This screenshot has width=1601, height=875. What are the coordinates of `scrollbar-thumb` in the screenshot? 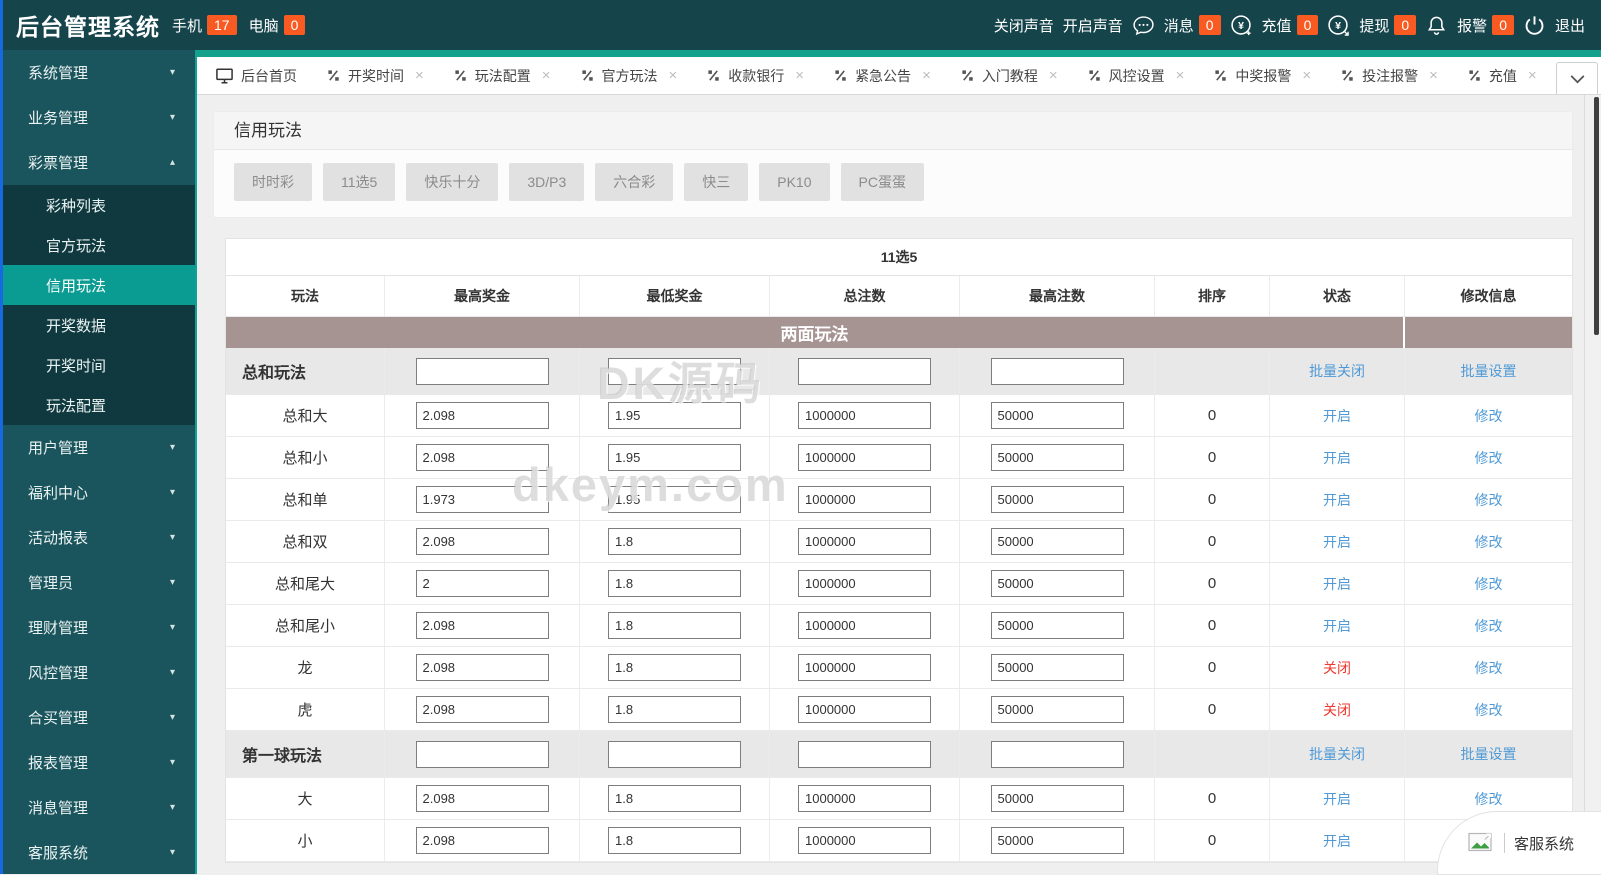 It's located at (1596, 216).